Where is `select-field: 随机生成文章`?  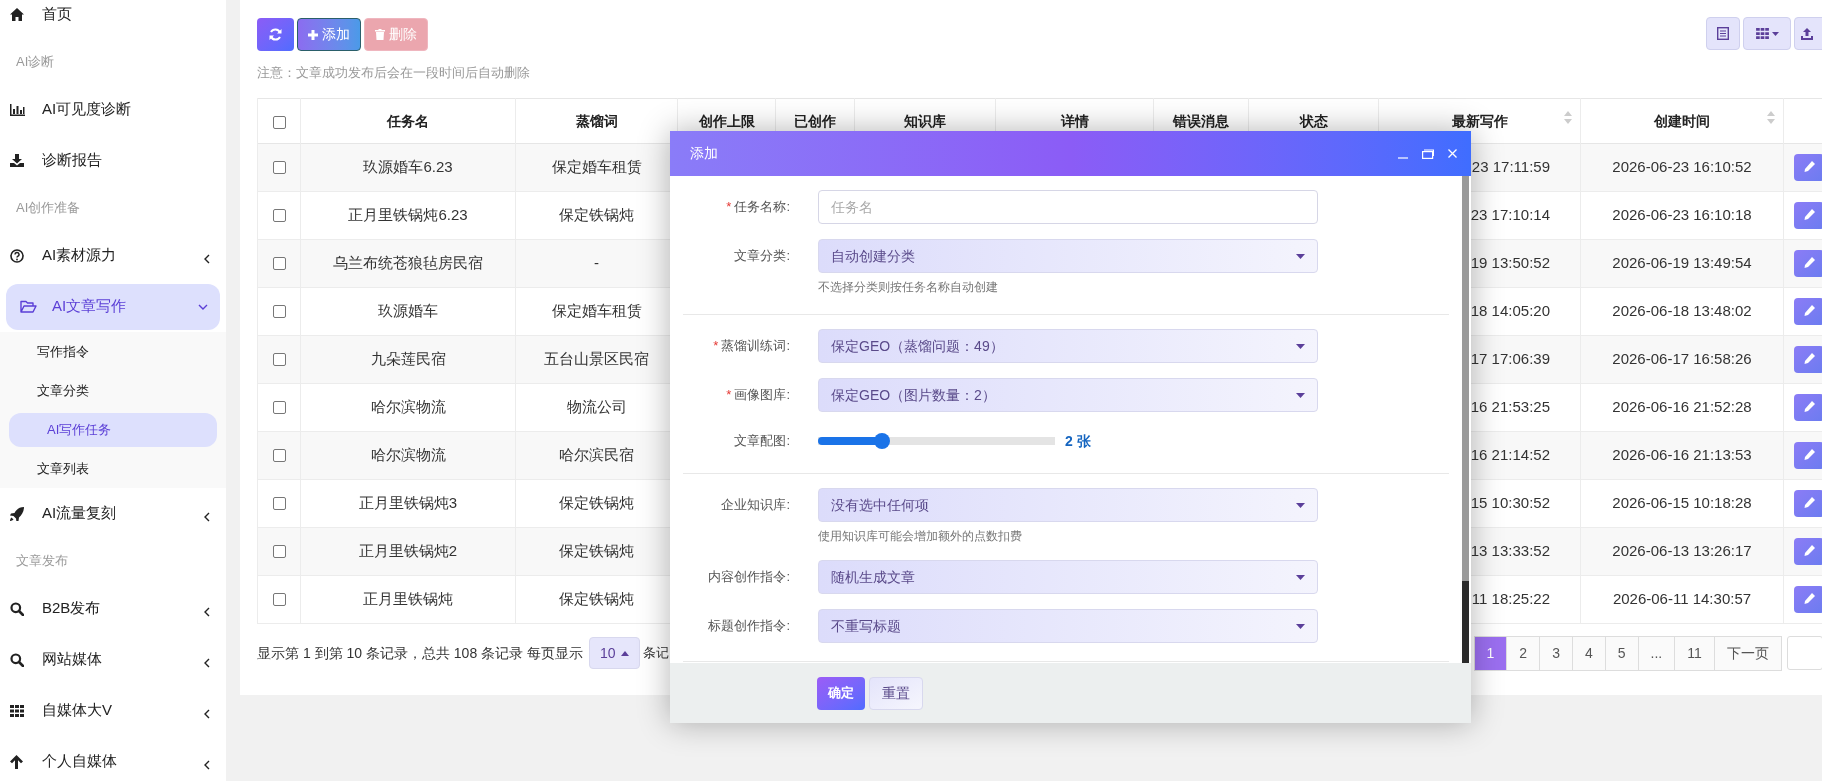 select-field: 随机生成文章 is located at coordinates (1068, 577).